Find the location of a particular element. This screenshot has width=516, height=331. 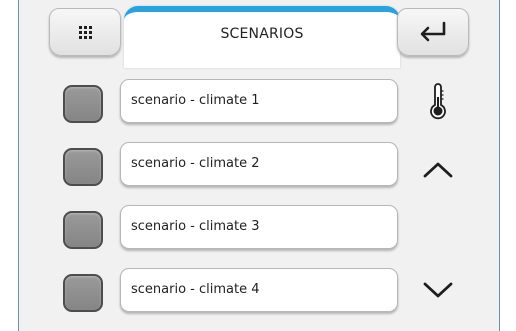

scenario-button: scenario - climate 3 is located at coordinates (259, 227).